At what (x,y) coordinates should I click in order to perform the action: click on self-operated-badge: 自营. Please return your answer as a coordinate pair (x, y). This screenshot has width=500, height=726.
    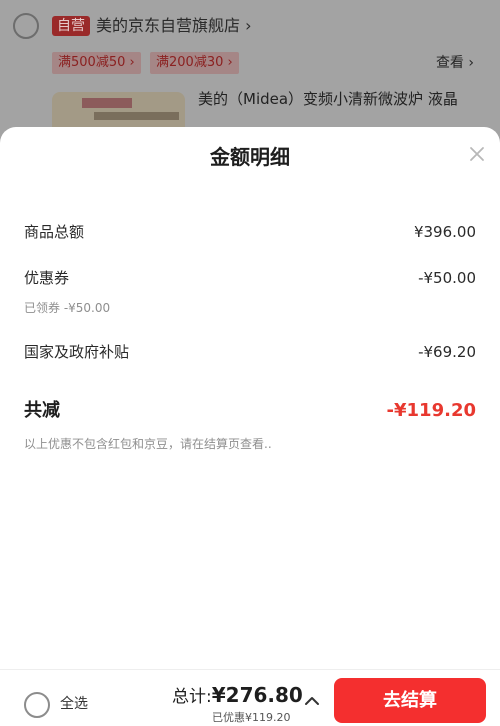
    Looking at the image, I should click on (71, 26).